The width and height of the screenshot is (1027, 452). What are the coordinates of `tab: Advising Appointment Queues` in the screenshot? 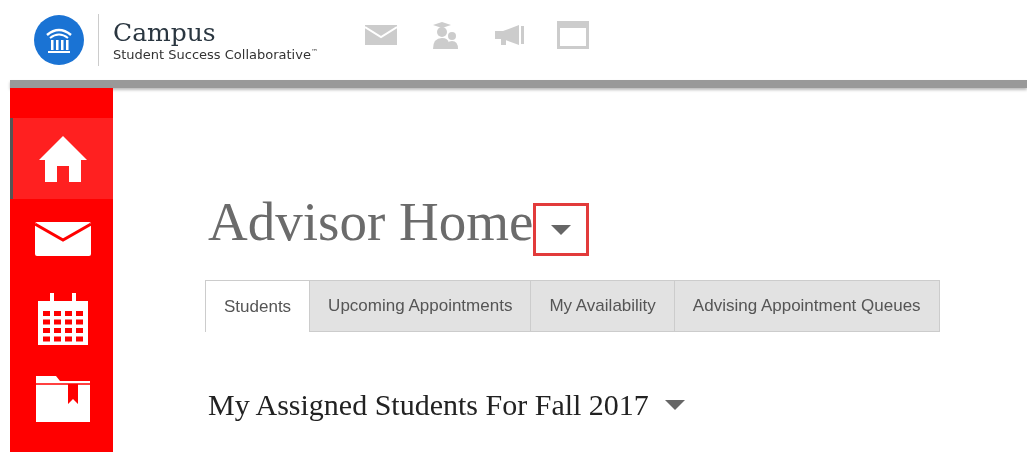 It's located at (807, 306).